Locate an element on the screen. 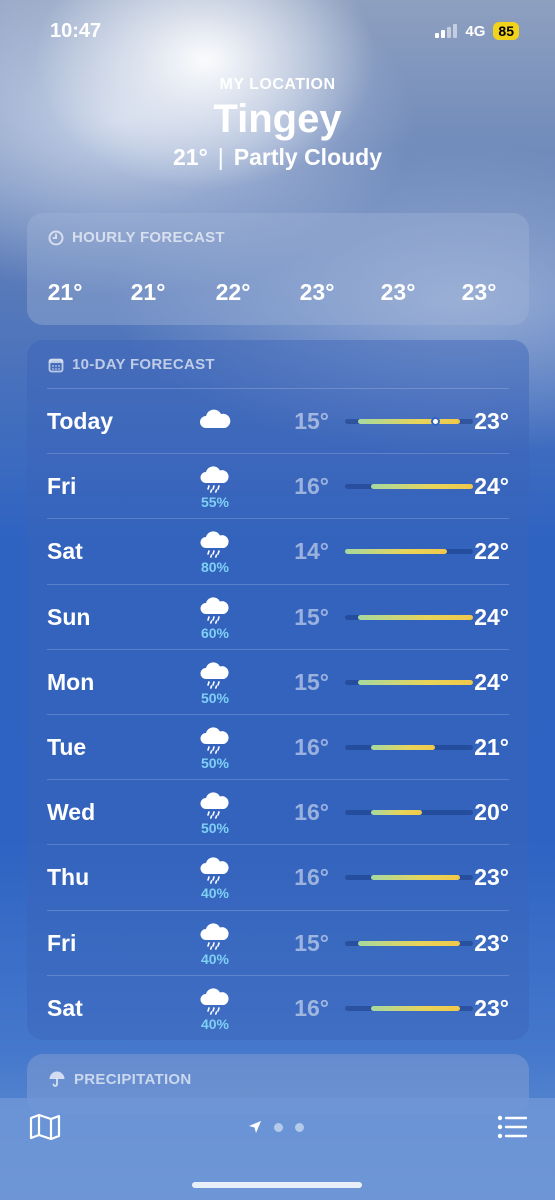  day-name: Sun is located at coordinates (69, 616).